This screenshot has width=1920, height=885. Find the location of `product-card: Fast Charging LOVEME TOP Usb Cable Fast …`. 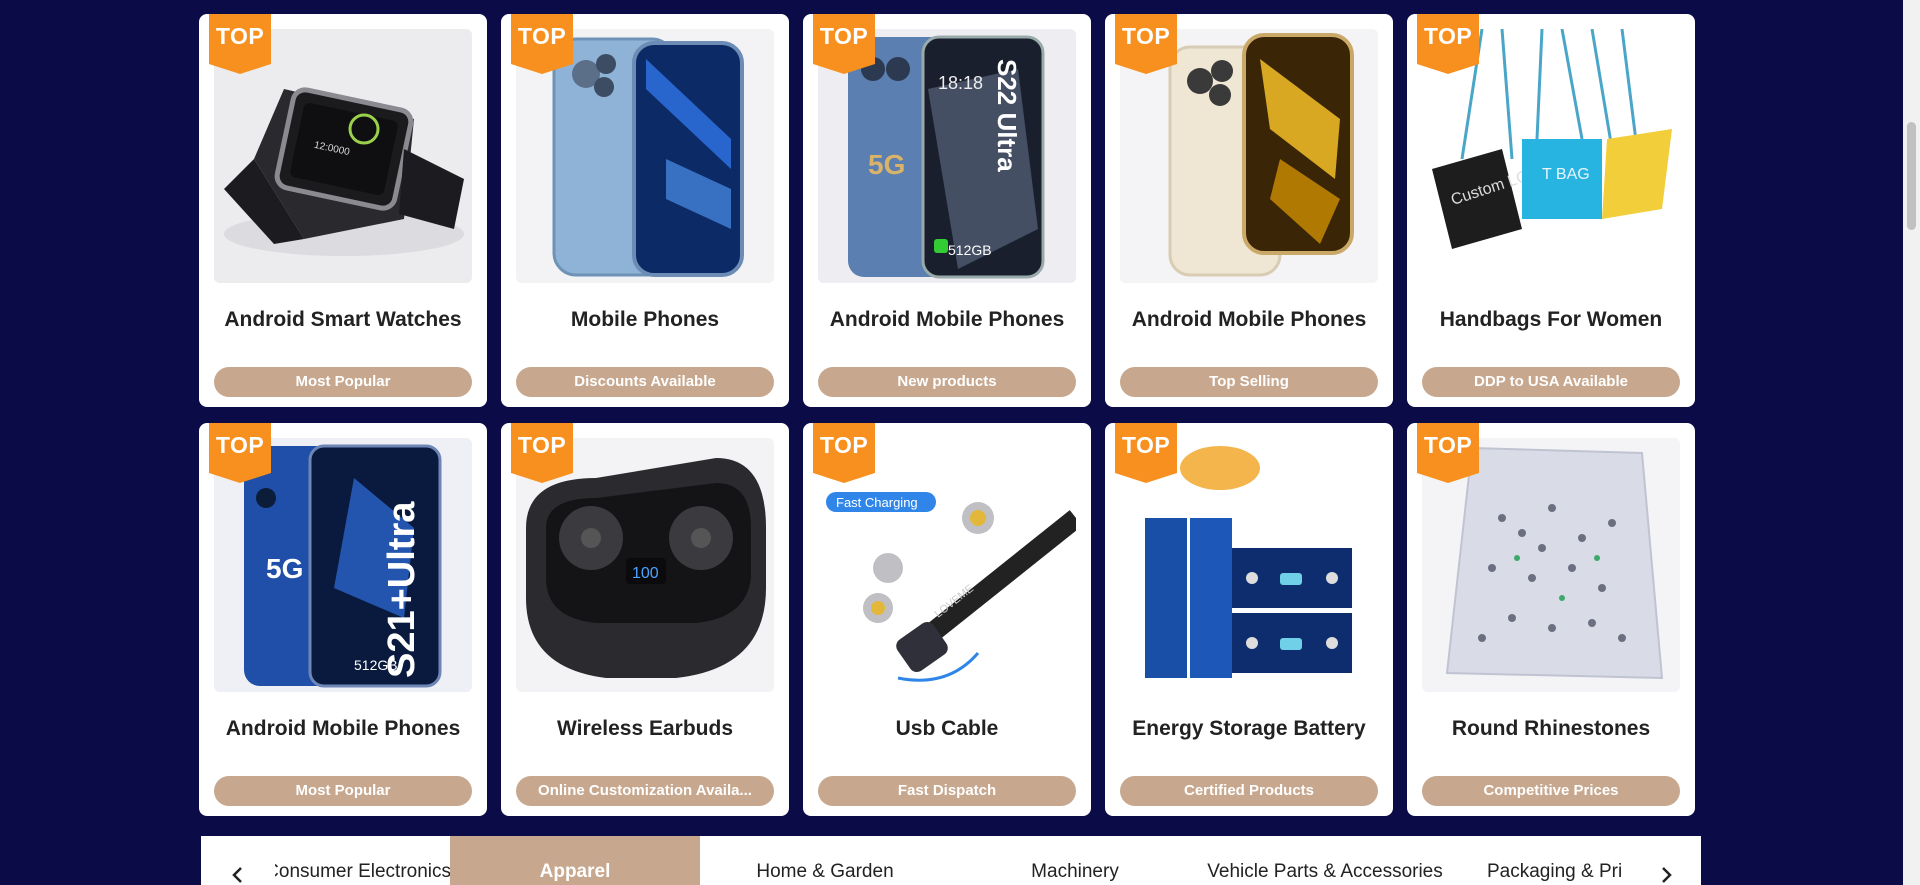

product-card: Fast Charging LOVEME TOP Usb Cable Fast … is located at coordinates (947, 619).